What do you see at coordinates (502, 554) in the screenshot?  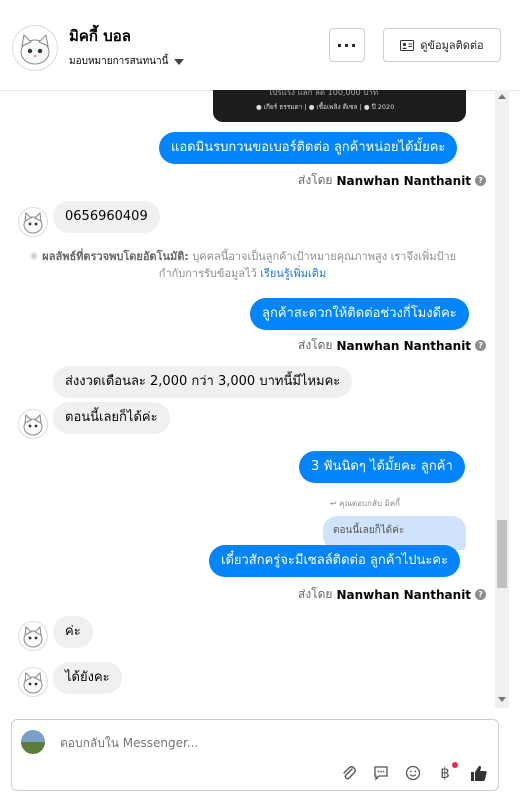 I see `scrollbar-thumb` at bounding box center [502, 554].